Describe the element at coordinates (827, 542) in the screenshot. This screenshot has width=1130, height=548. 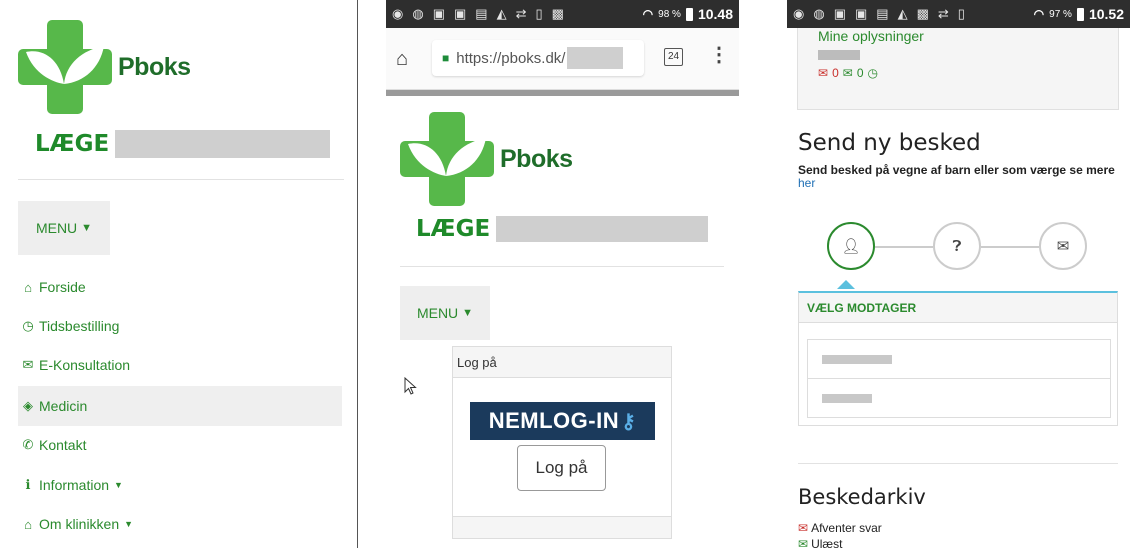
I see `archive-label: Ulæst` at that location.